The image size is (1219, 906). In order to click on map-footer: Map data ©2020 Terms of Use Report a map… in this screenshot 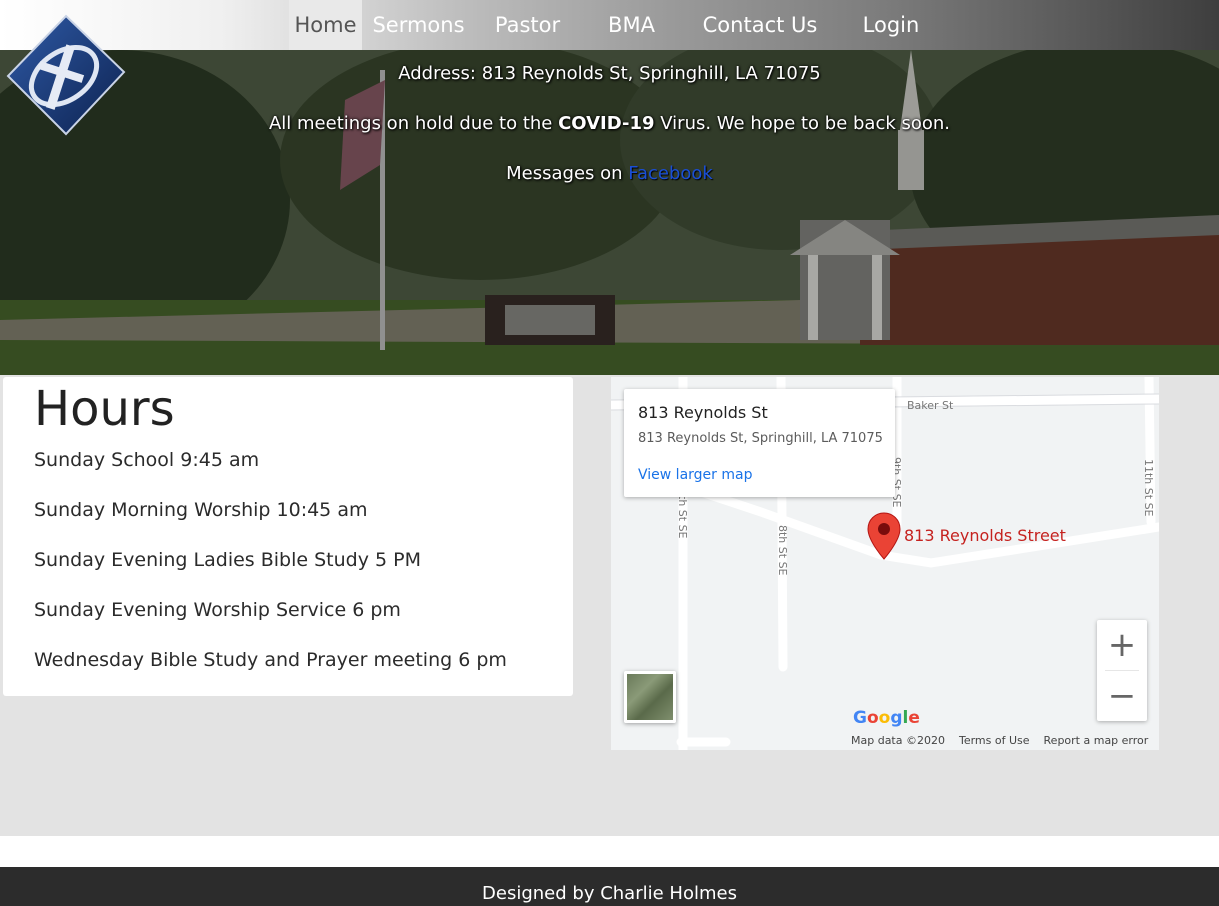, I will do `click(999, 740)`.